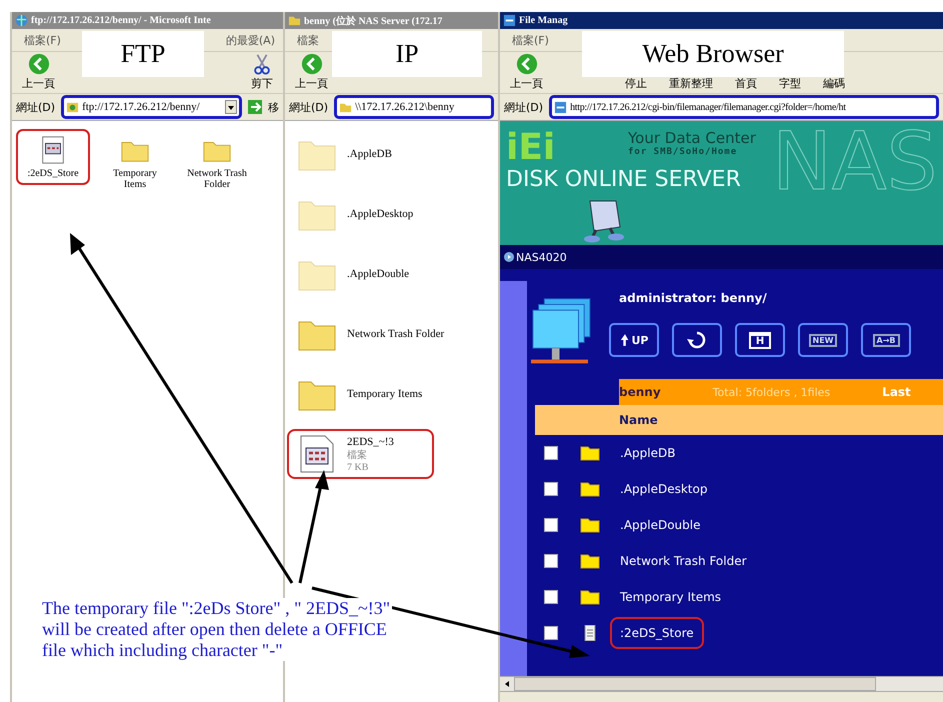 Image resolution: width=943 pixels, height=702 pixels. I want to click on address-field: http://172.17.26.212/cgi-bin/filemanager/filemanager.cgi?folder=/home/ht, so click(744, 107).